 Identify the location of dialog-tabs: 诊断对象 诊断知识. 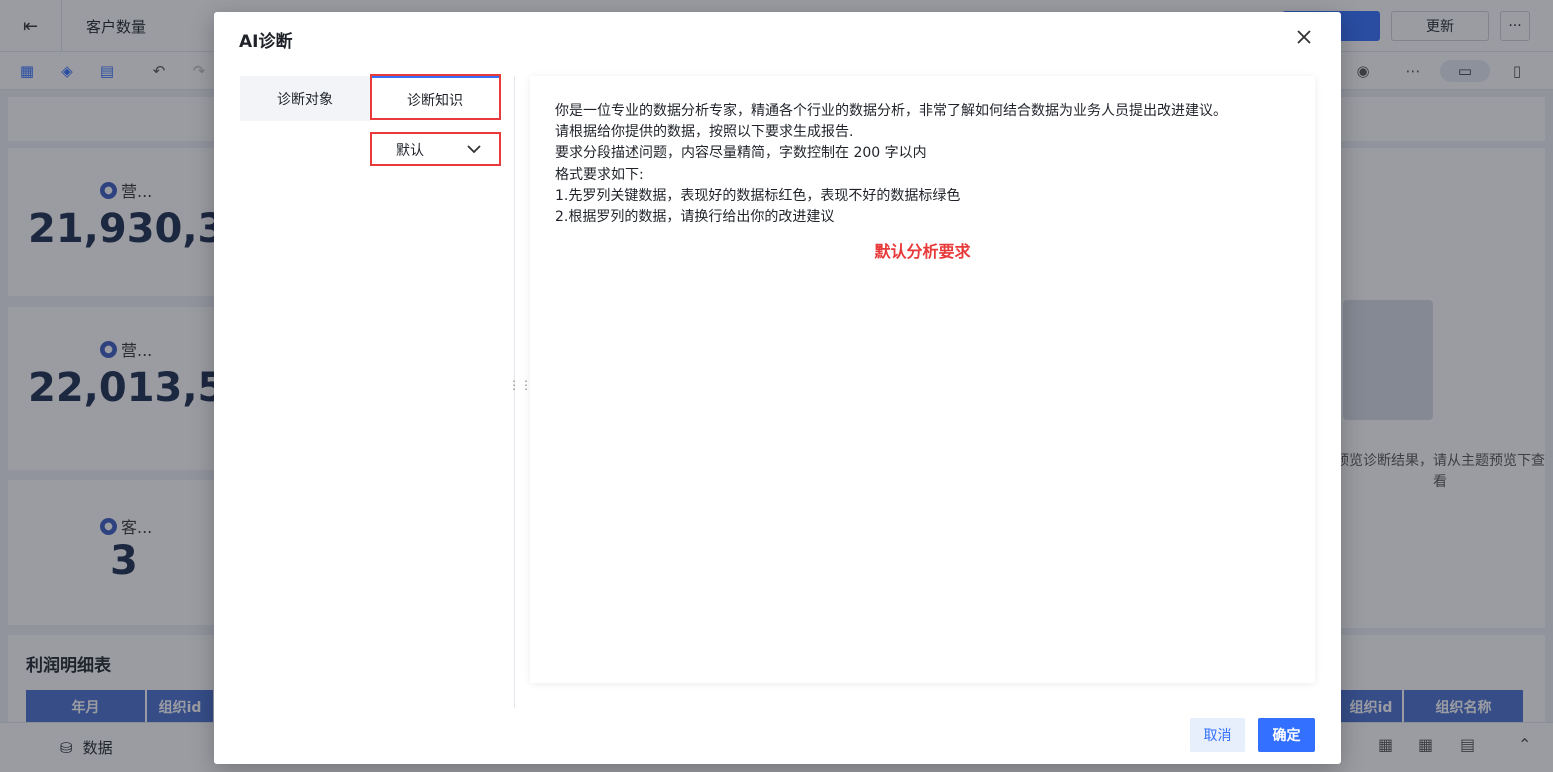
(370, 98).